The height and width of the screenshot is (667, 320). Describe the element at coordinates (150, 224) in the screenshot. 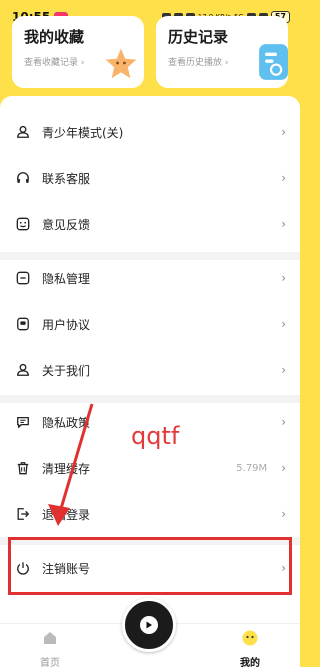

I see `menu-feedback: 意见反馈 ›` at that location.